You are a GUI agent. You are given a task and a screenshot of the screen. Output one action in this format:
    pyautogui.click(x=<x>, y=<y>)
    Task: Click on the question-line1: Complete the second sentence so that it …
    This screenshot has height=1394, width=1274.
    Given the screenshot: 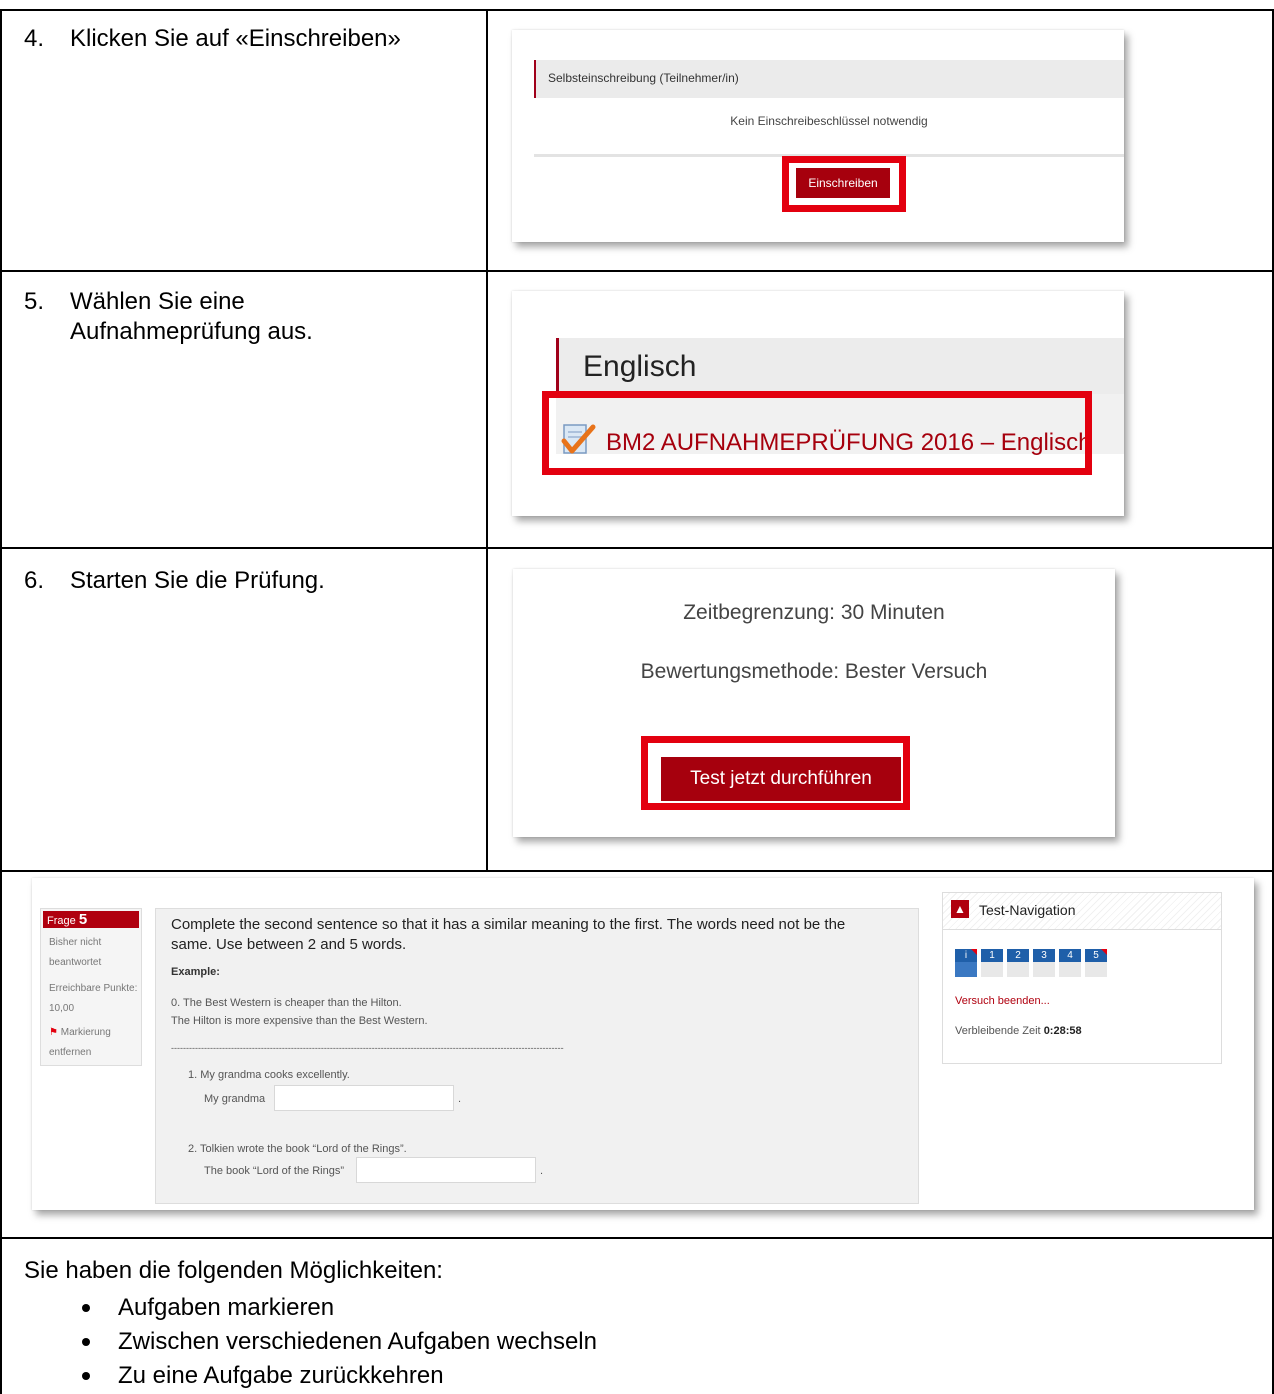 What is the action you would take?
    pyautogui.click(x=508, y=924)
    